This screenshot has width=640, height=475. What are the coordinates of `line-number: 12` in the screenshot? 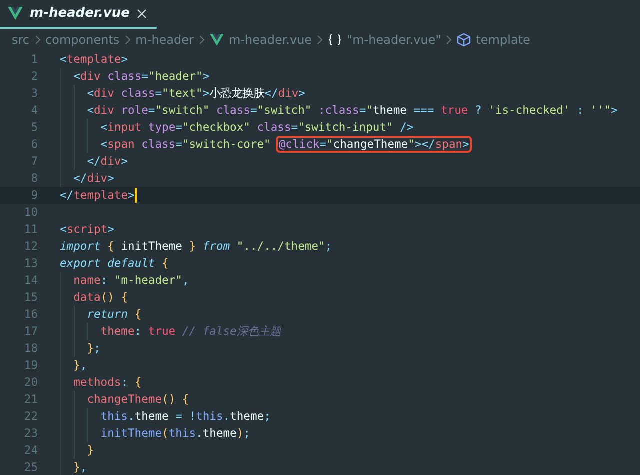 It's located at (30, 246).